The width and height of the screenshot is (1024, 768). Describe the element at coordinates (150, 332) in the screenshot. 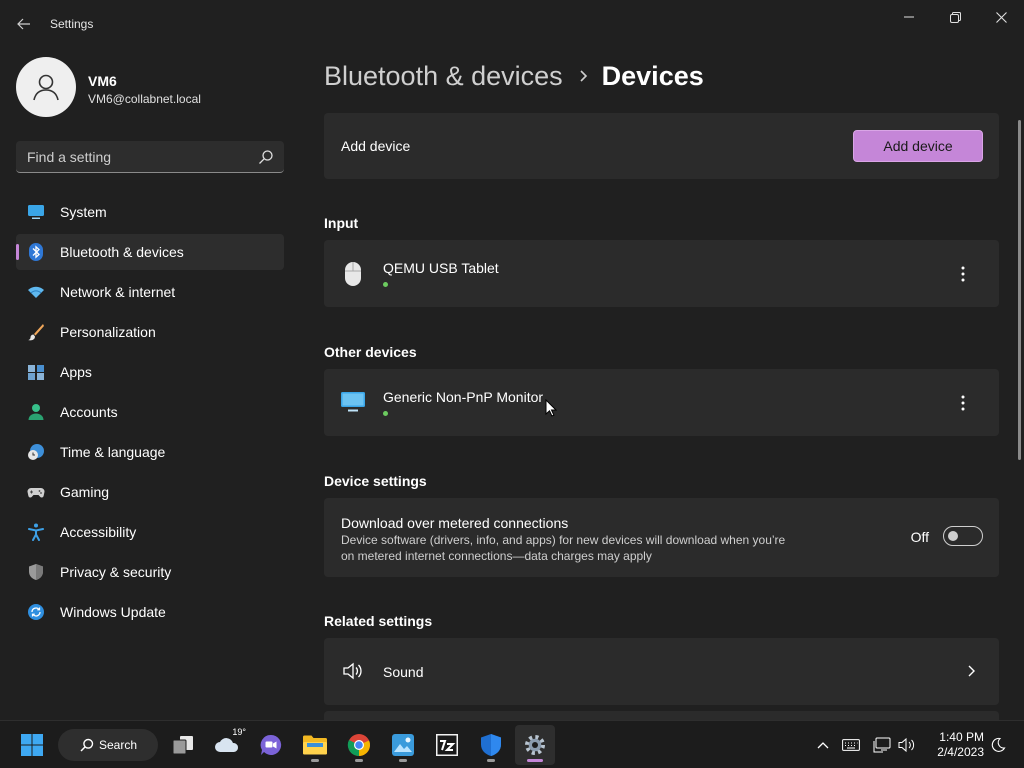

I see `sidebar-item-personalization: Personalization` at that location.